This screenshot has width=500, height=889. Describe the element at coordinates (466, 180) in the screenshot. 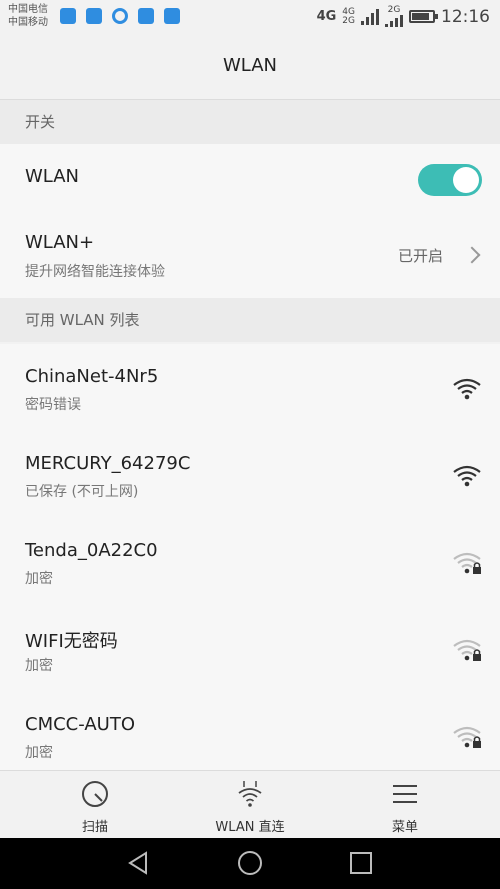

I see `toggle-knob` at that location.